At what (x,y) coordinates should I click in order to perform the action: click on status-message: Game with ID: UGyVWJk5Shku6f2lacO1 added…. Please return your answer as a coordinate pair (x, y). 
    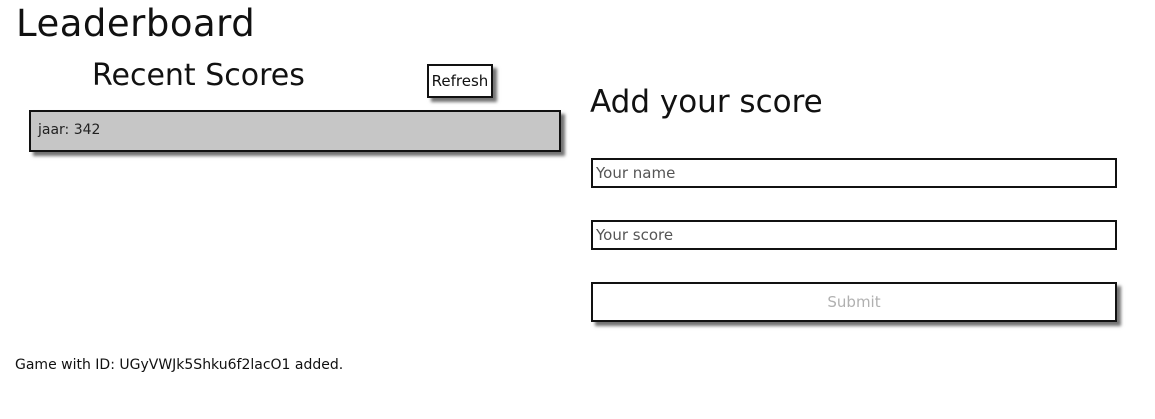
    Looking at the image, I should click on (179, 365).